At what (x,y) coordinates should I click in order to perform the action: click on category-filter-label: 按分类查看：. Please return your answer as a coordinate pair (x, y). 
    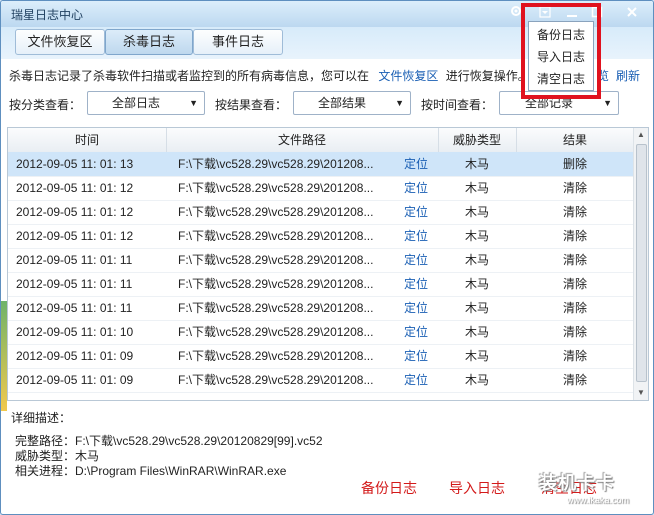
    Looking at the image, I should click on (45, 105).